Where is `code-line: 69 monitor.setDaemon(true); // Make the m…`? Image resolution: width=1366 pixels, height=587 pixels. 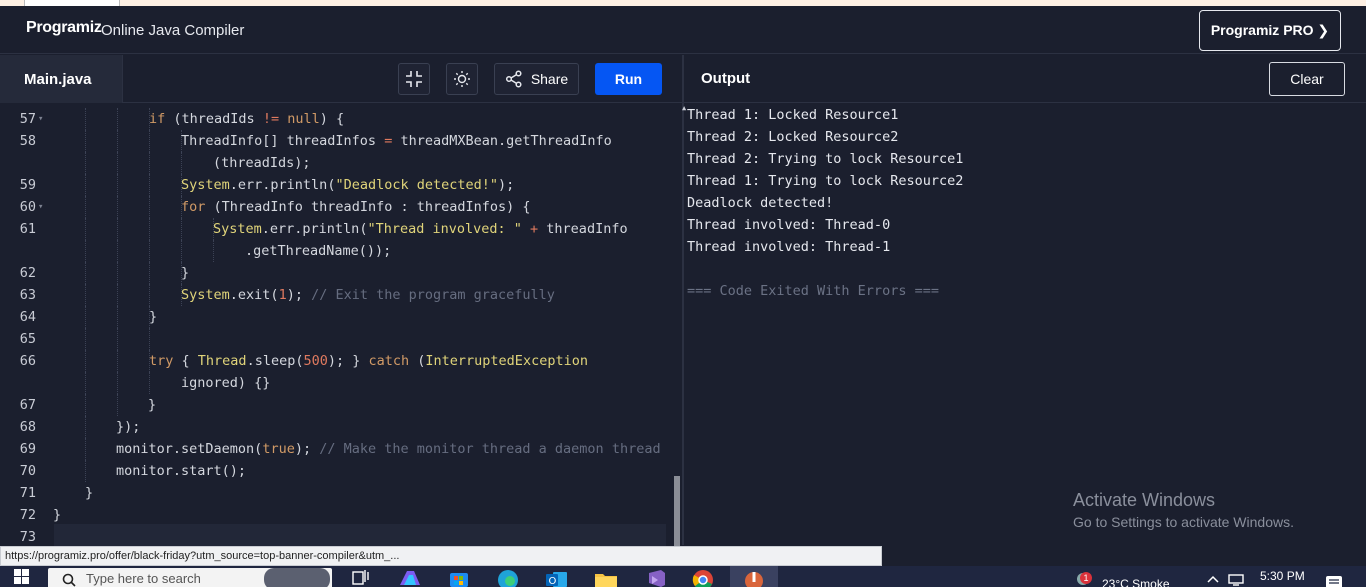 code-line: 69 monitor.setDaemon(true); // Make the m… is located at coordinates (336, 449).